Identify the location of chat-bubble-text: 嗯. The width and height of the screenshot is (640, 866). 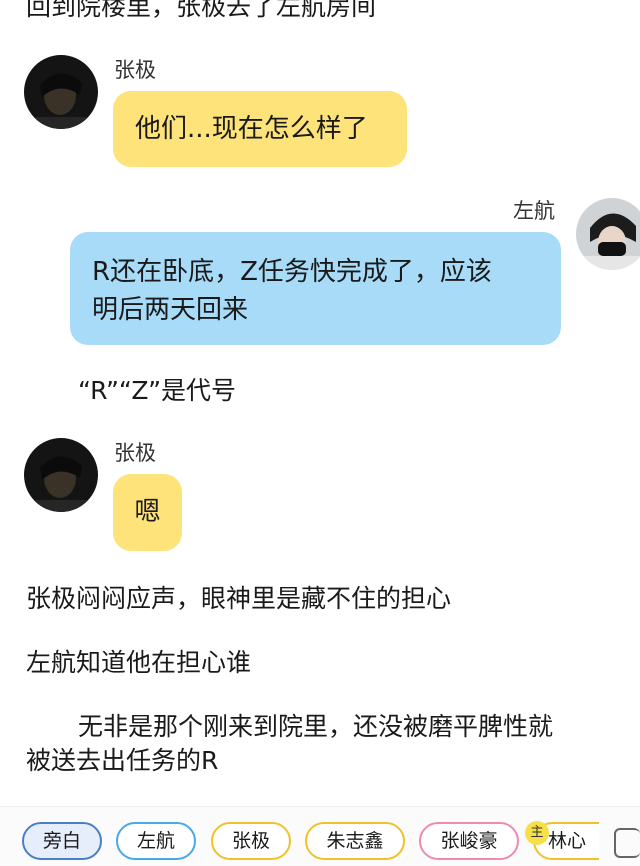
(147, 512).